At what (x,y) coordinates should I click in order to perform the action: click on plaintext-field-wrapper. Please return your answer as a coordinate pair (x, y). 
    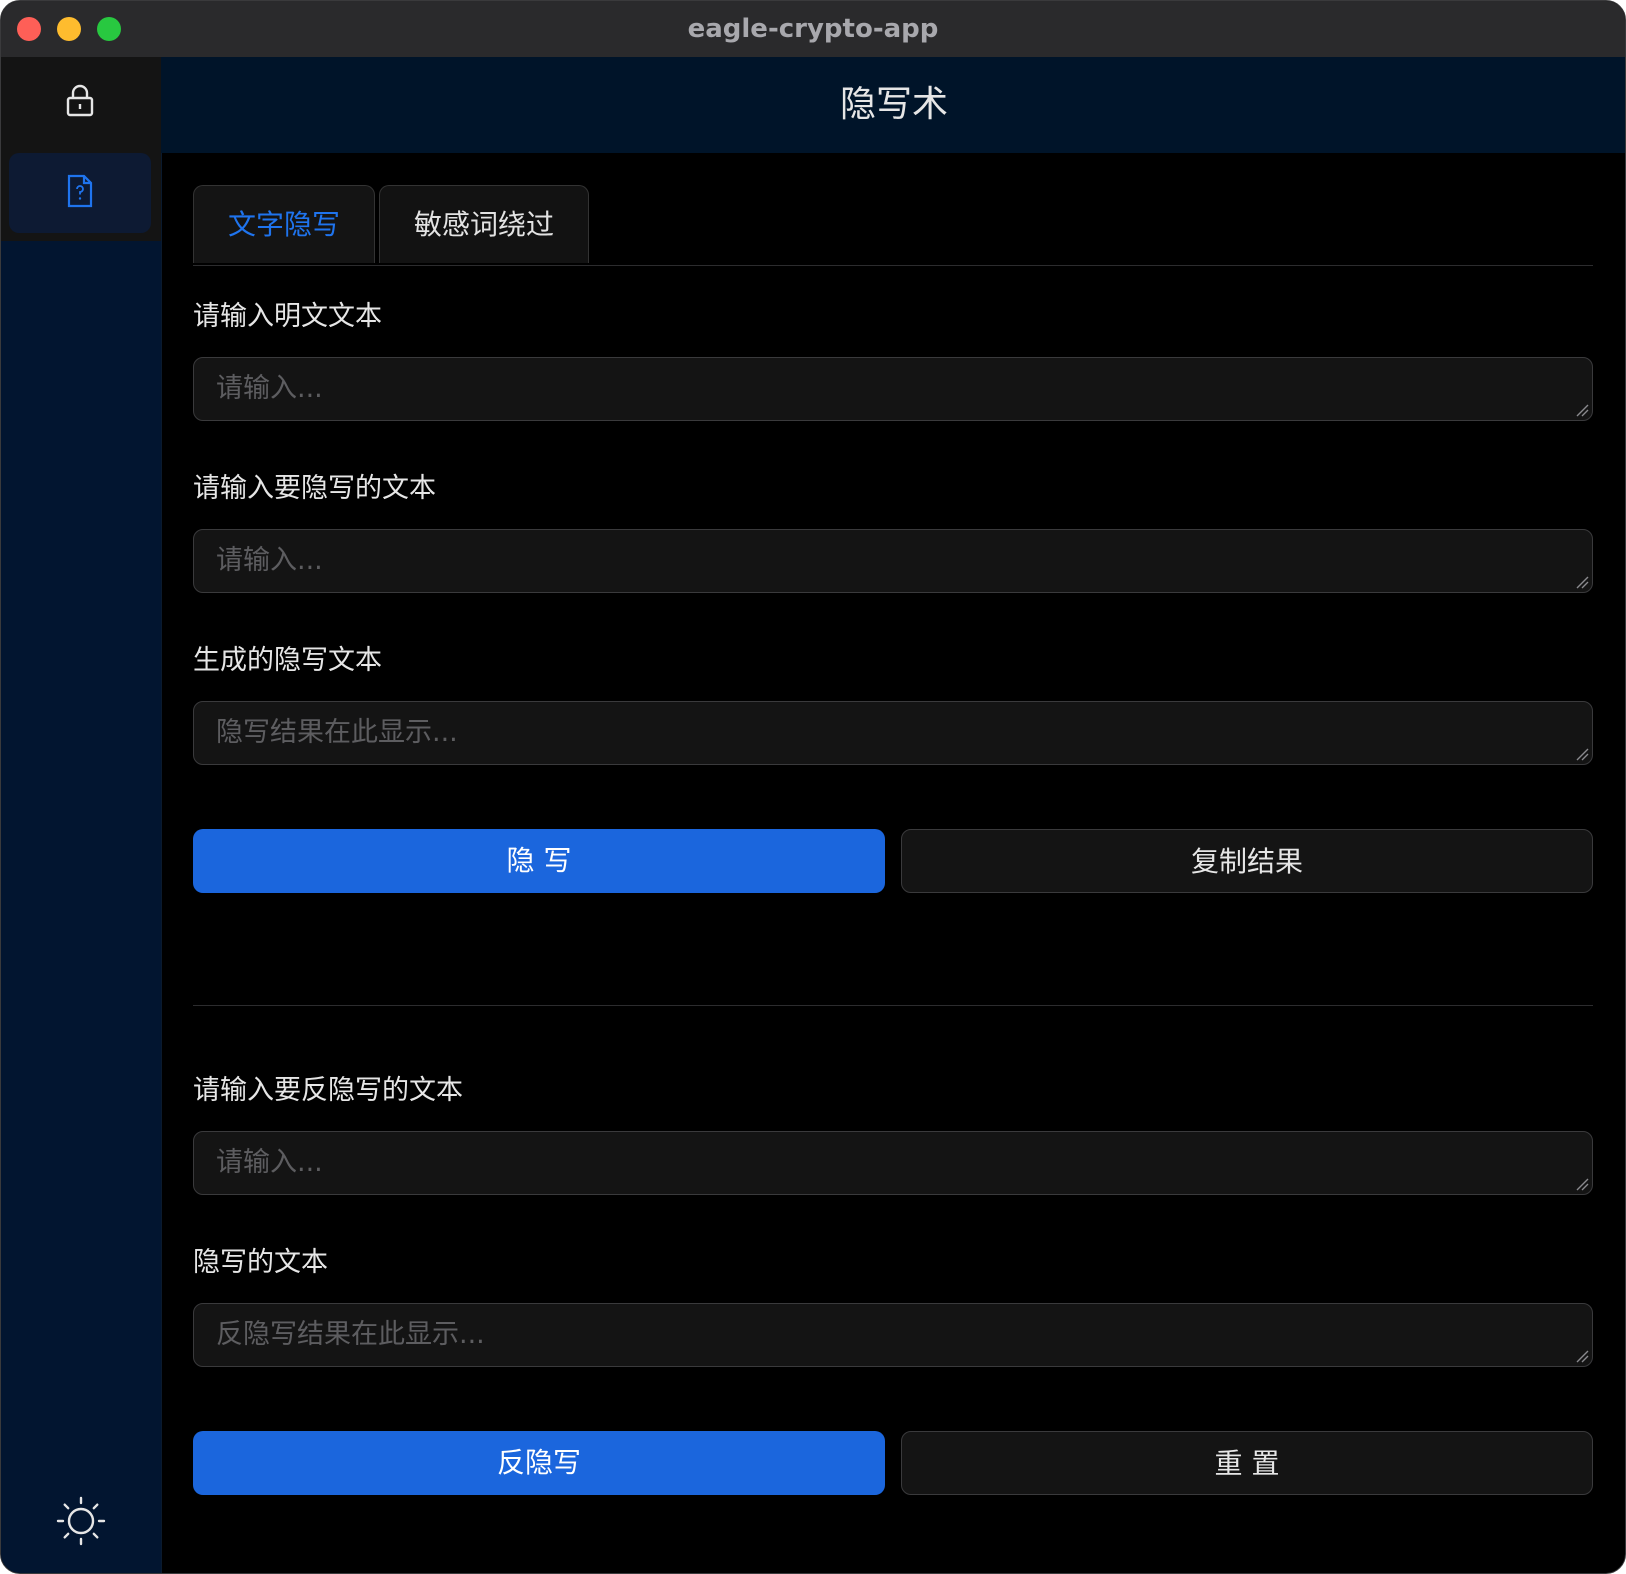
    Looking at the image, I should click on (893, 389).